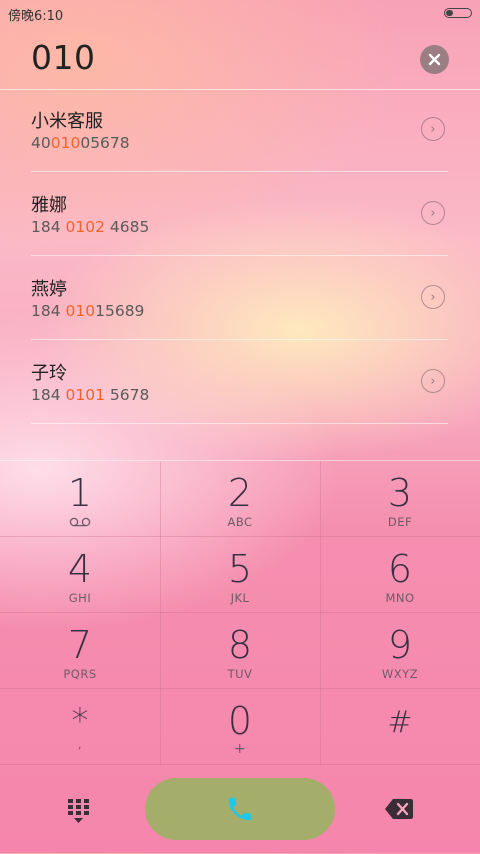 The height and width of the screenshot is (854, 480). I want to click on contact-item: 小米客服 4001005678 ›, so click(239, 129).